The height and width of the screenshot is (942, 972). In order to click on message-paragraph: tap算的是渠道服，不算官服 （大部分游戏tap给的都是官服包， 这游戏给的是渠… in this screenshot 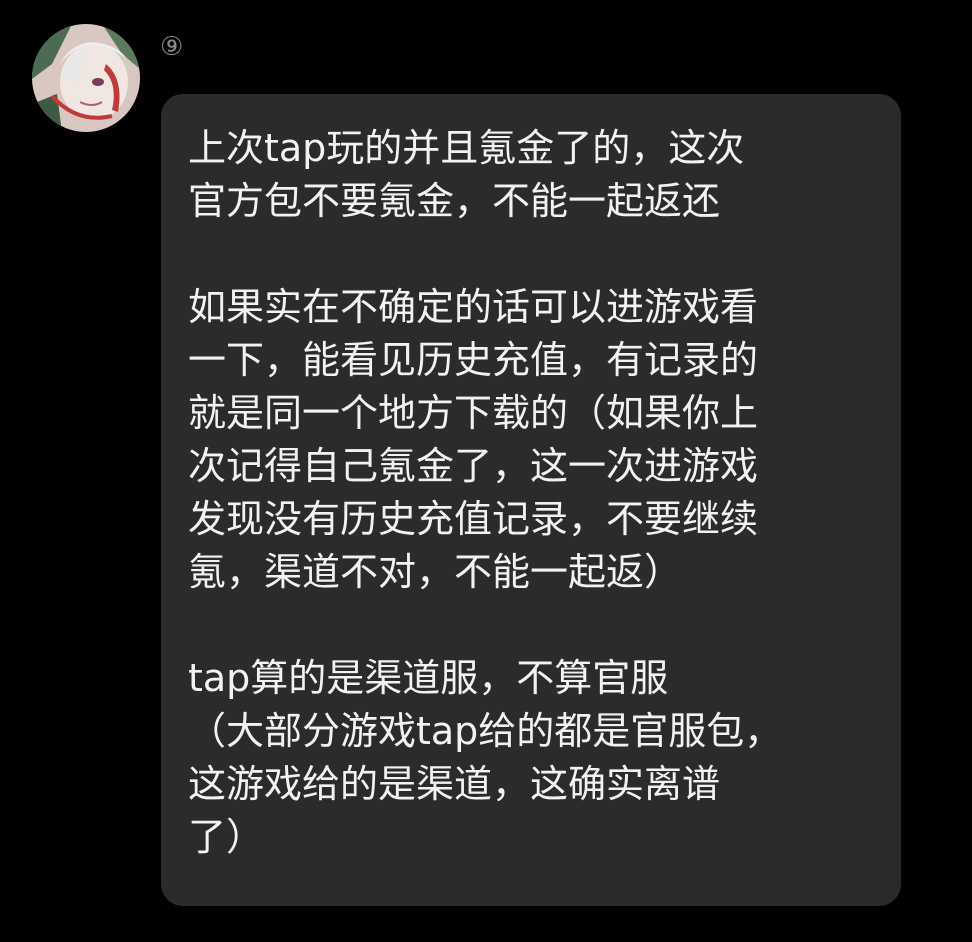, I will do `click(485, 757)`.